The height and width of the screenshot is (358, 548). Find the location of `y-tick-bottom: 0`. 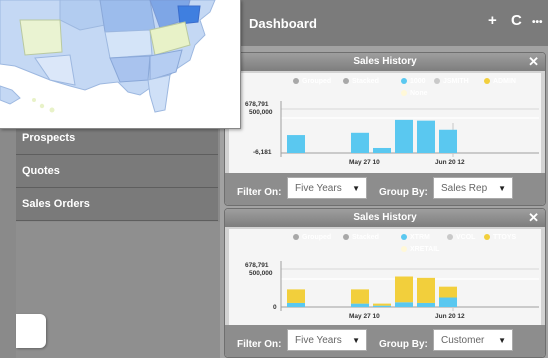

y-tick-bottom: 0 is located at coordinates (275, 307).